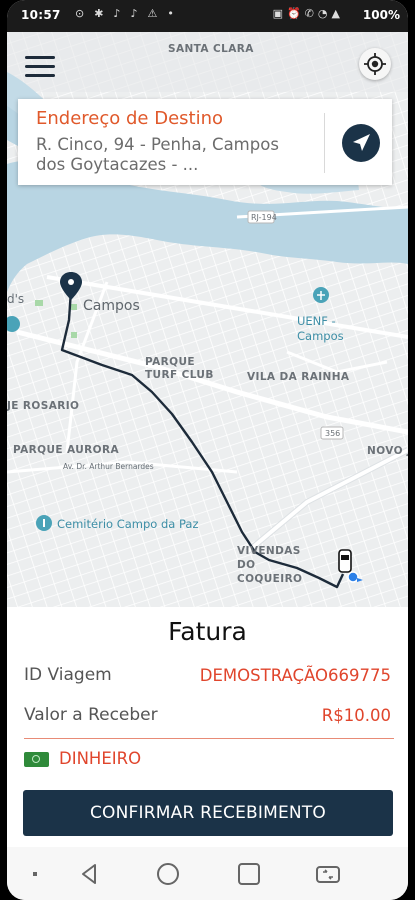 This screenshot has width=415, height=900. Describe the element at coordinates (207, 631) in the screenshot. I see `invoice-title: Fatura` at that location.